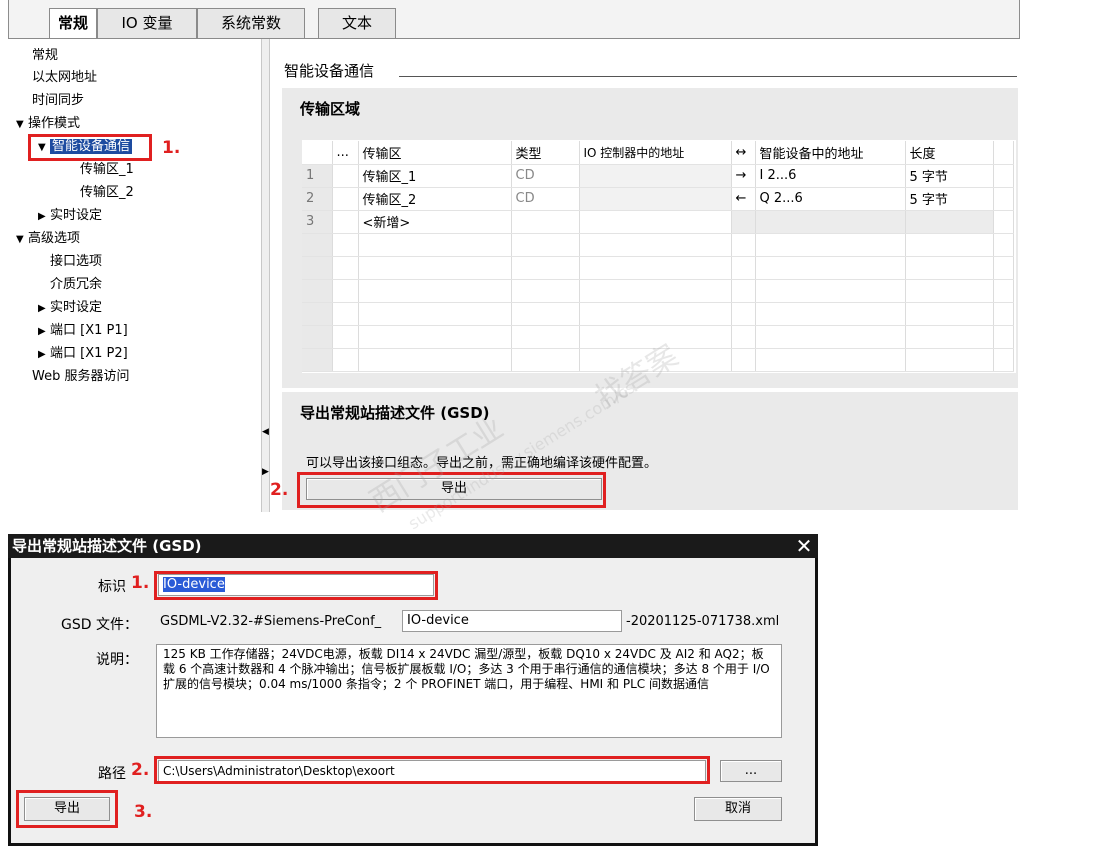 This screenshot has height=851, width=1100. I want to click on nav-item-ethernet: 以太网地址, so click(64, 78).